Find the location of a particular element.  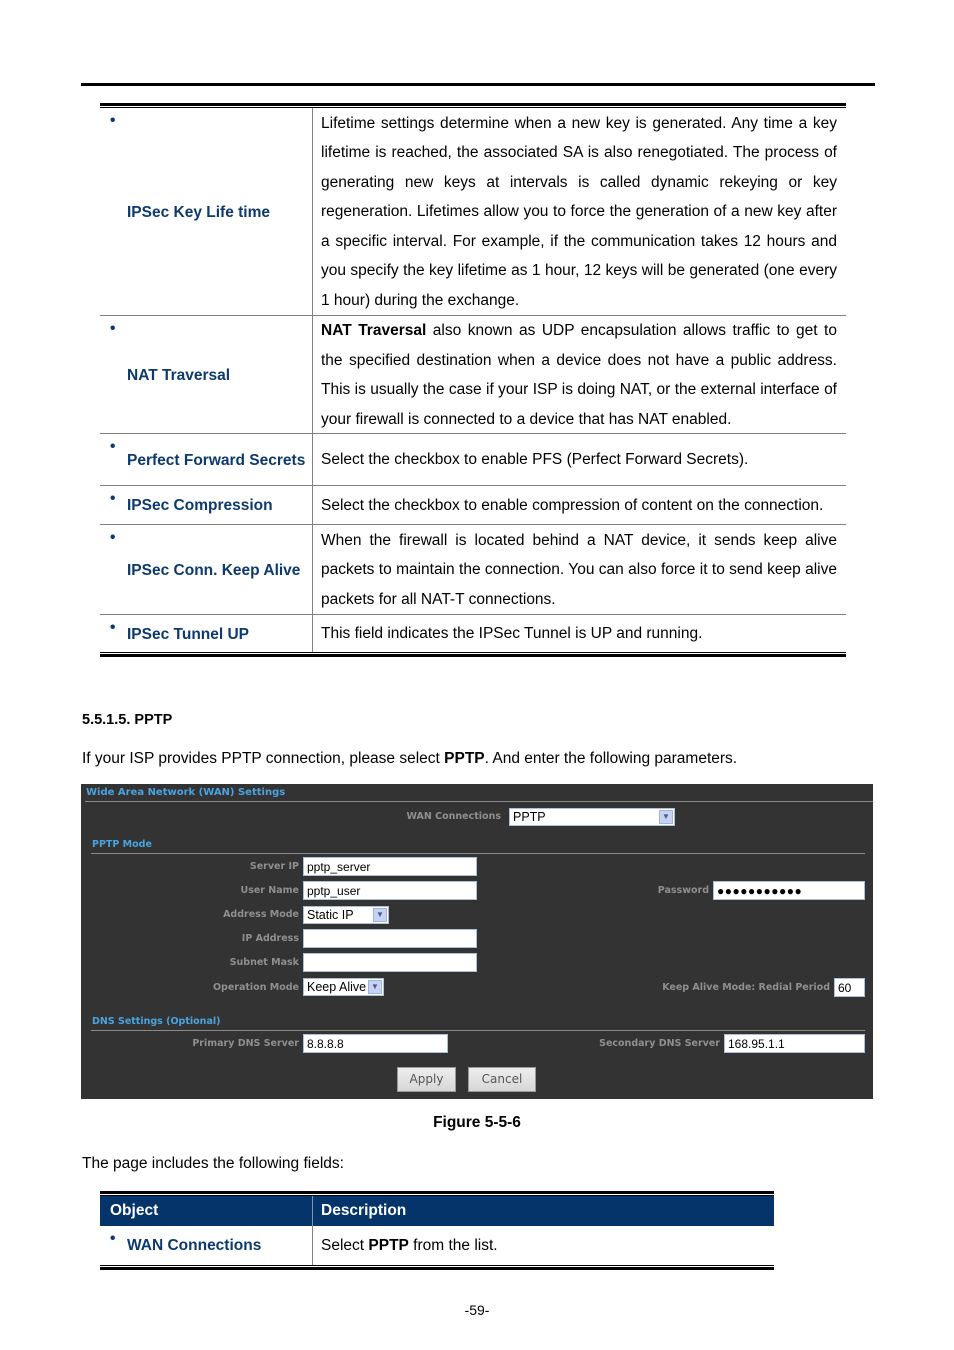

address-mode-label: Address Mode is located at coordinates (261, 914).